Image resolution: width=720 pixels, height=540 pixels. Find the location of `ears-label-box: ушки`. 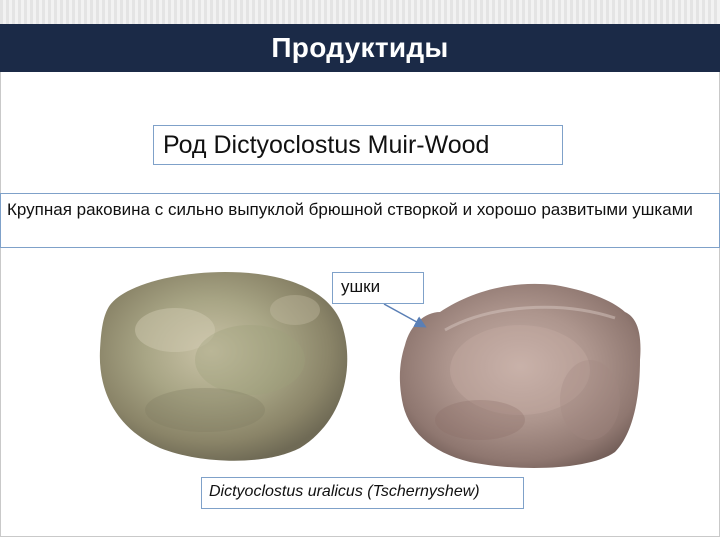

ears-label-box: ушки is located at coordinates (378, 288).